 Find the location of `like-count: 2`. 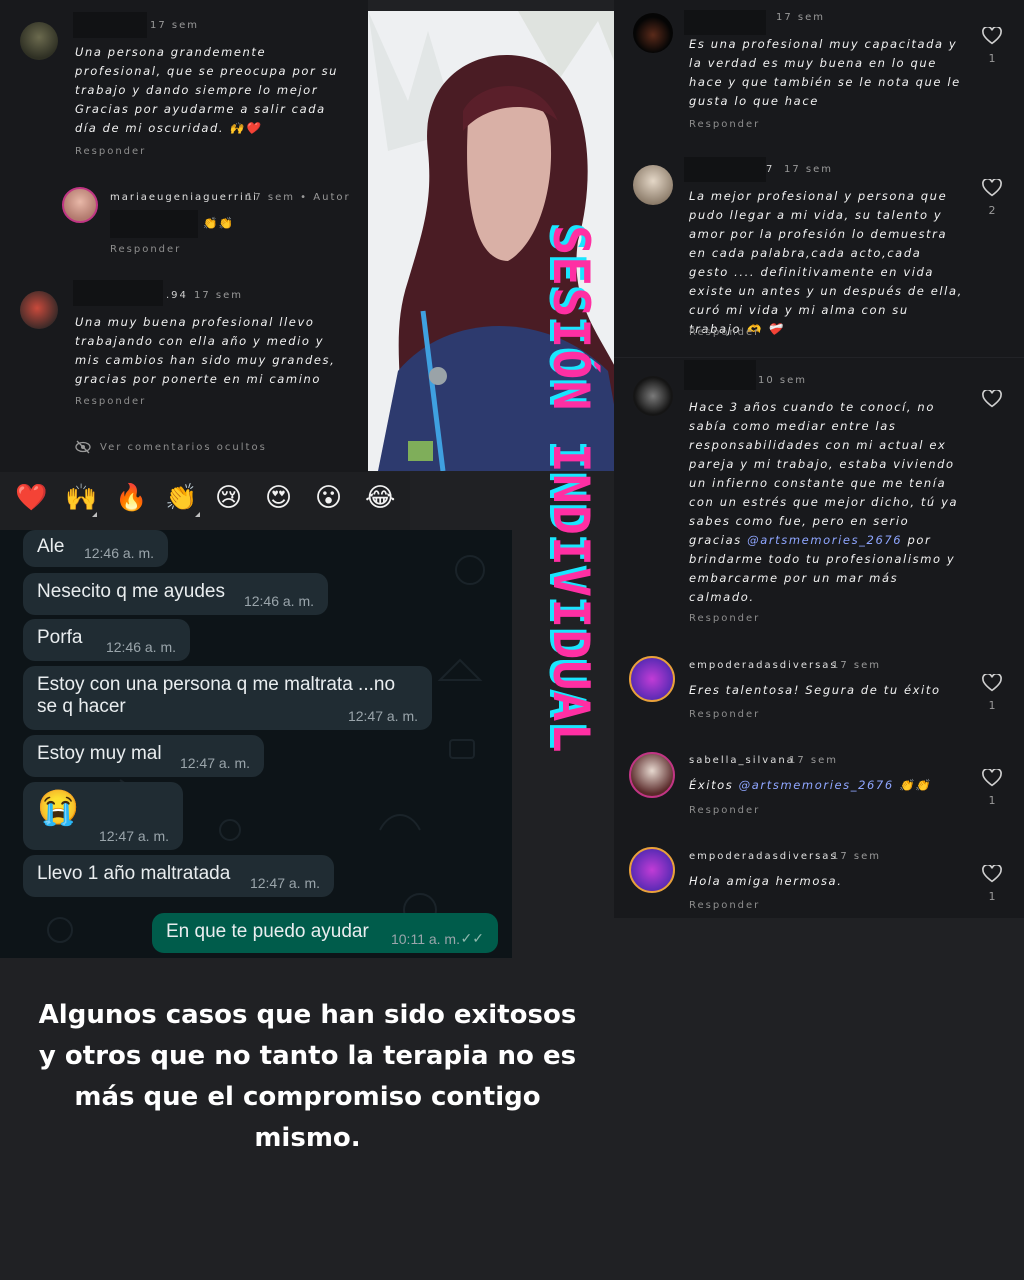

like-count: 2 is located at coordinates (992, 210).